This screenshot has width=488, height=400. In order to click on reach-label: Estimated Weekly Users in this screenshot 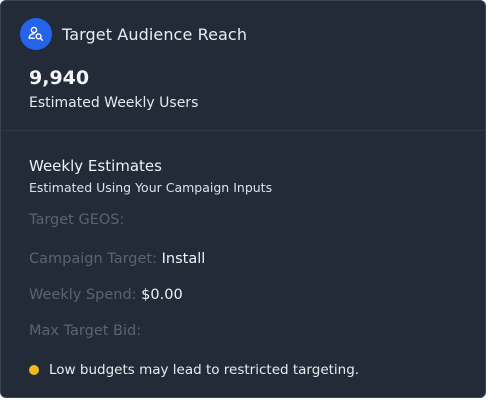, I will do `click(114, 103)`.